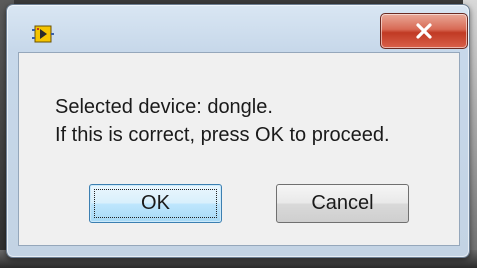  I want to click on cancel-button-label: Cancel, so click(342, 203).